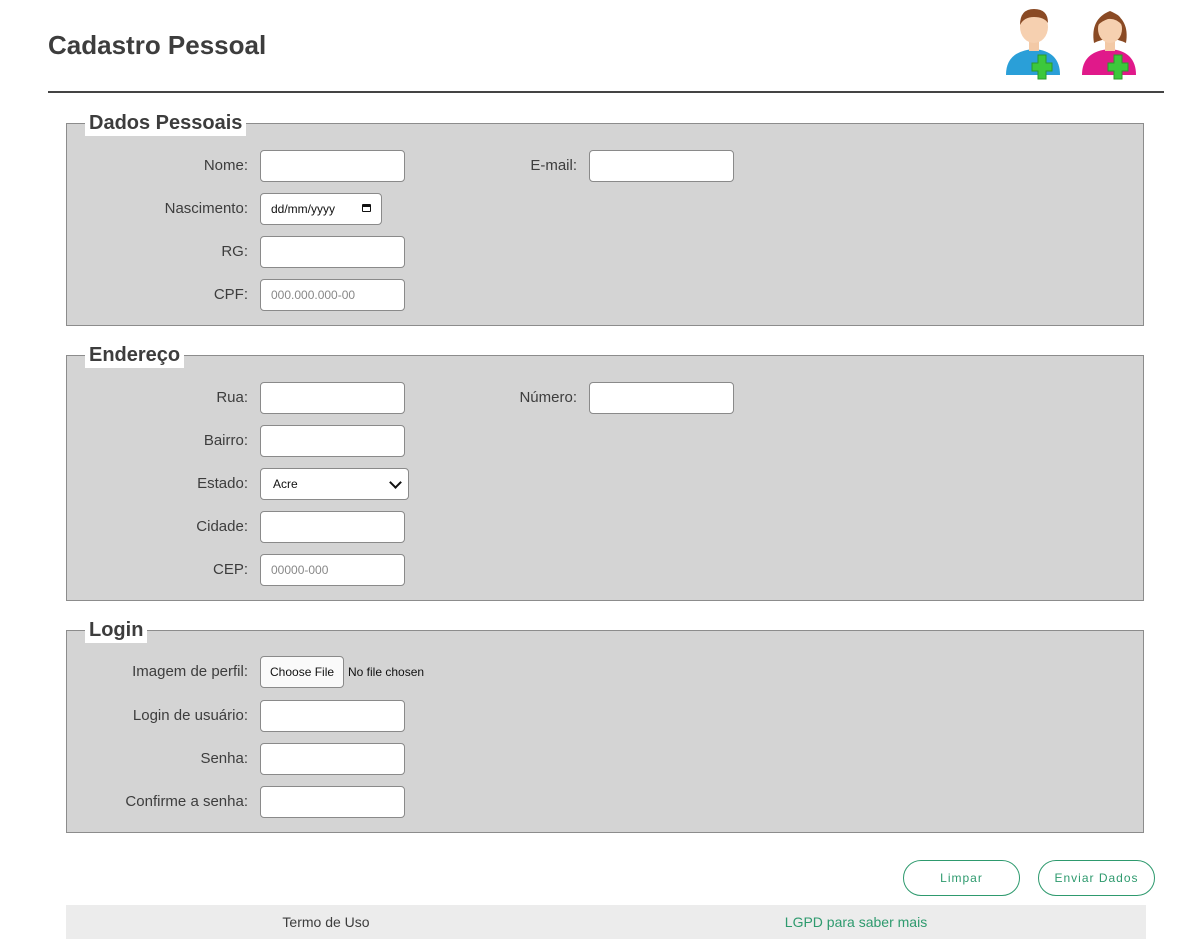 The image size is (1193, 942). I want to click on numero-input, so click(661, 398).